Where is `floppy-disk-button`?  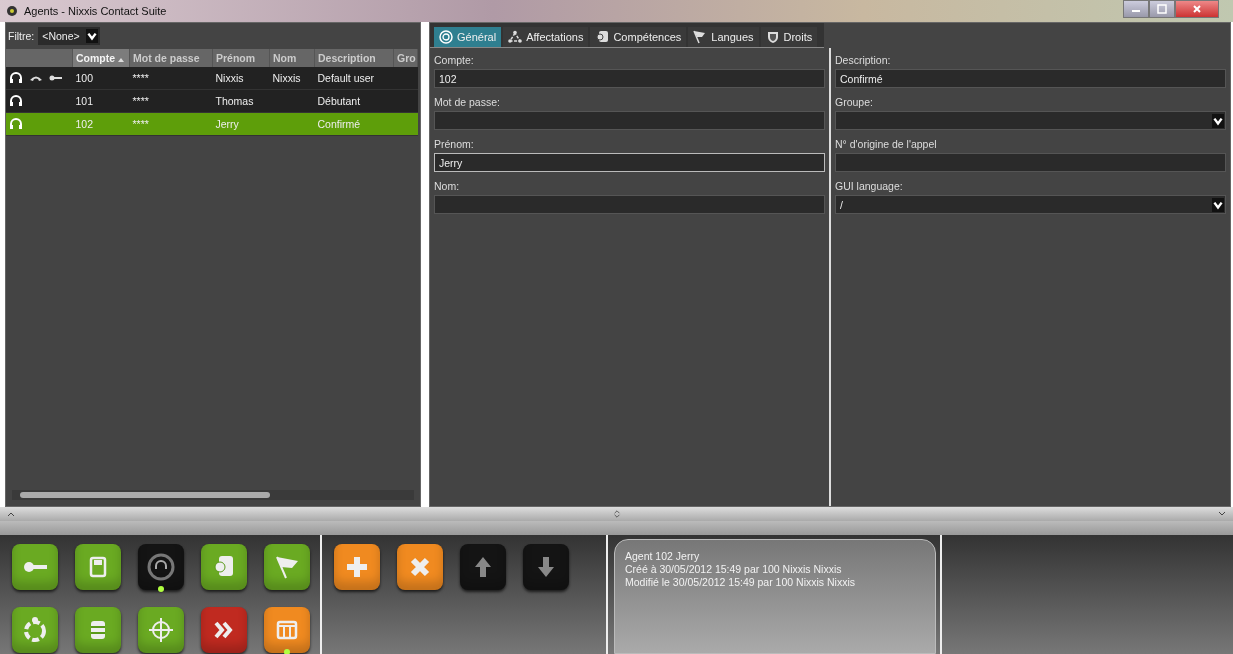 floppy-disk-button is located at coordinates (98, 567).